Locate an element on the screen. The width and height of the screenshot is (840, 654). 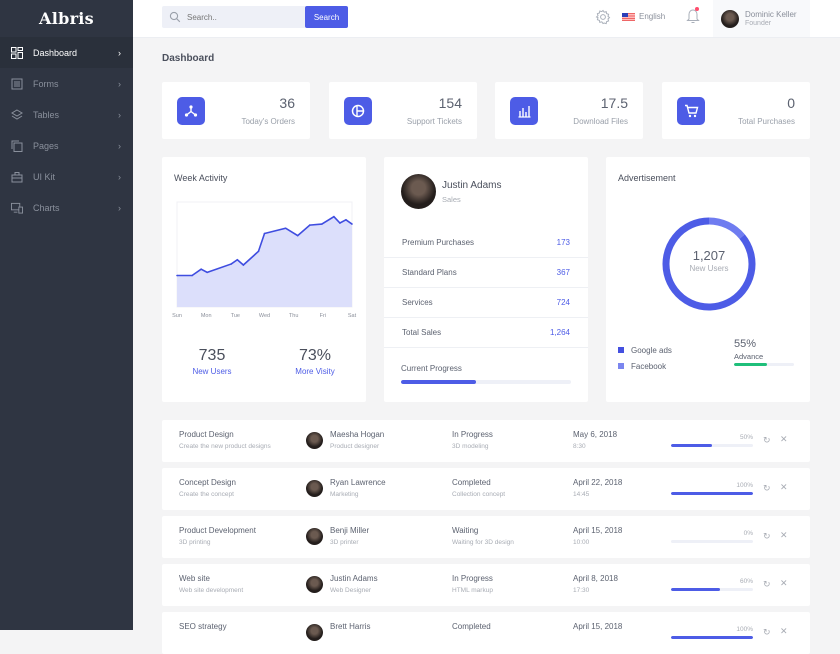
task-time: 8:30 is located at coordinates (579, 446).